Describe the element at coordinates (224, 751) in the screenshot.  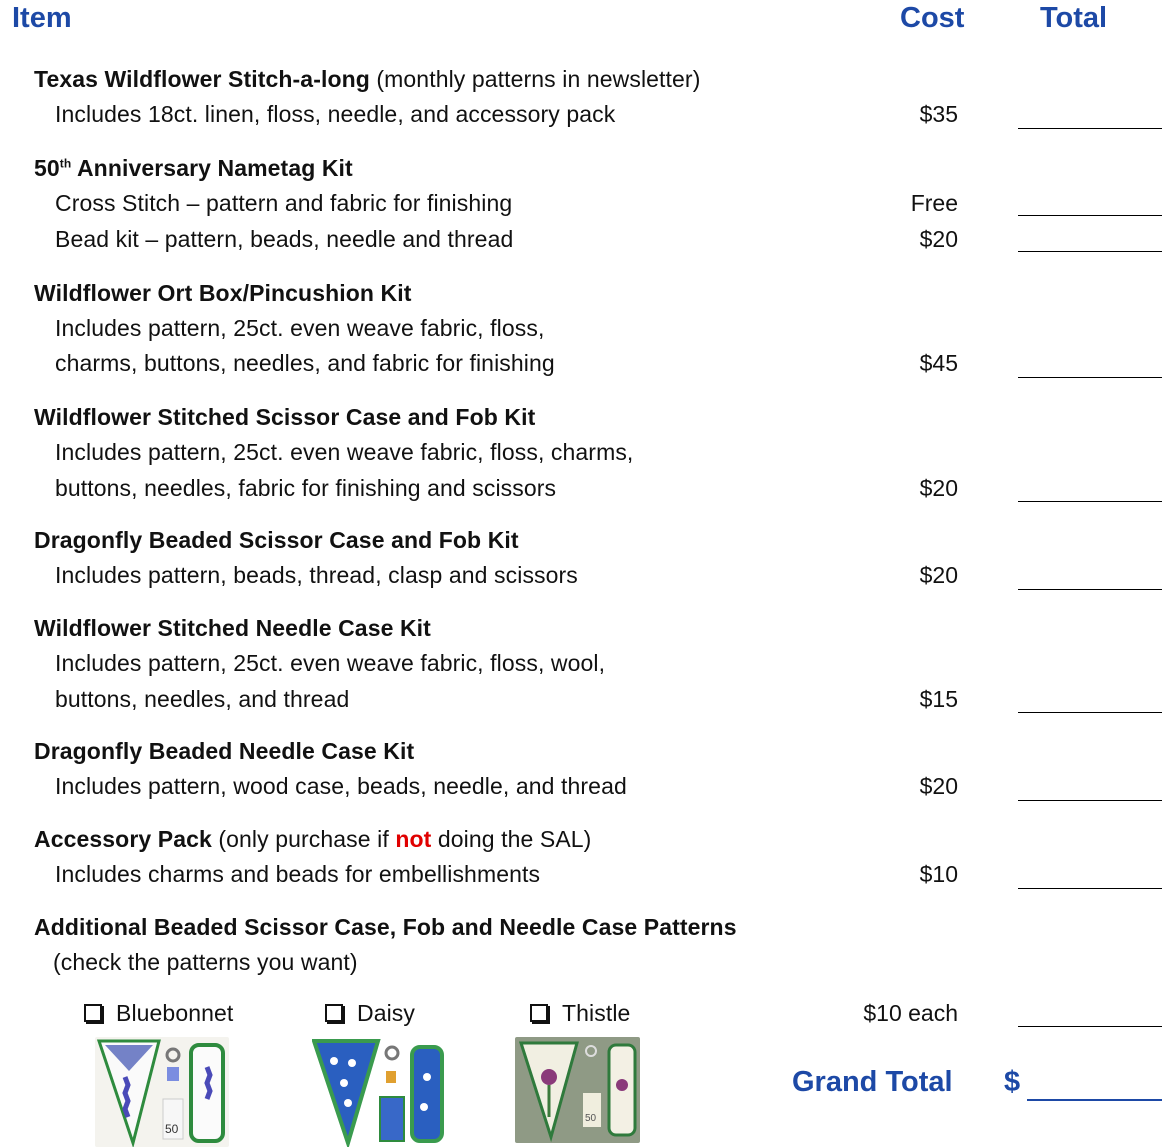
I see `section-title-dragonfly-needle: Dragonfly Beaded Needle Case Kit` at that location.